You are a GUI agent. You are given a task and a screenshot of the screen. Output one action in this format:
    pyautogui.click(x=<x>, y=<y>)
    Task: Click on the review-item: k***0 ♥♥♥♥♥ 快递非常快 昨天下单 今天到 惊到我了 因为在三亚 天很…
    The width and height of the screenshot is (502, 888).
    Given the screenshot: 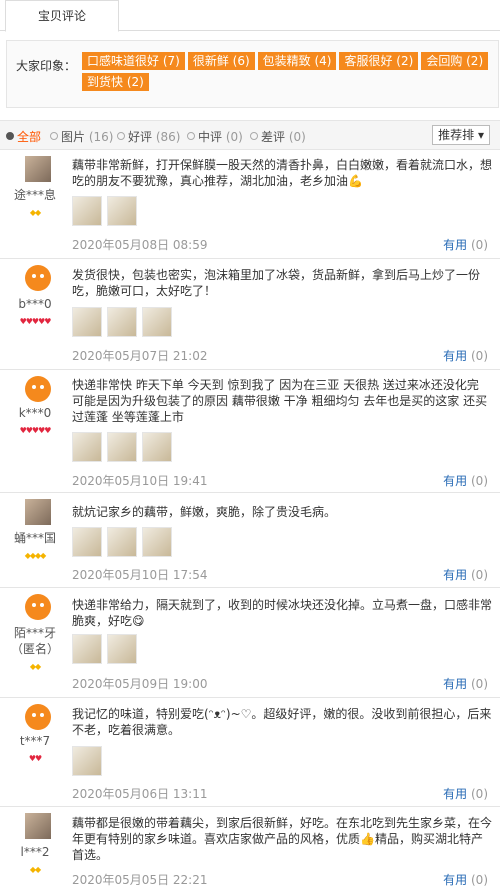 What is the action you would take?
    pyautogui.click(x=250, y=431)
    